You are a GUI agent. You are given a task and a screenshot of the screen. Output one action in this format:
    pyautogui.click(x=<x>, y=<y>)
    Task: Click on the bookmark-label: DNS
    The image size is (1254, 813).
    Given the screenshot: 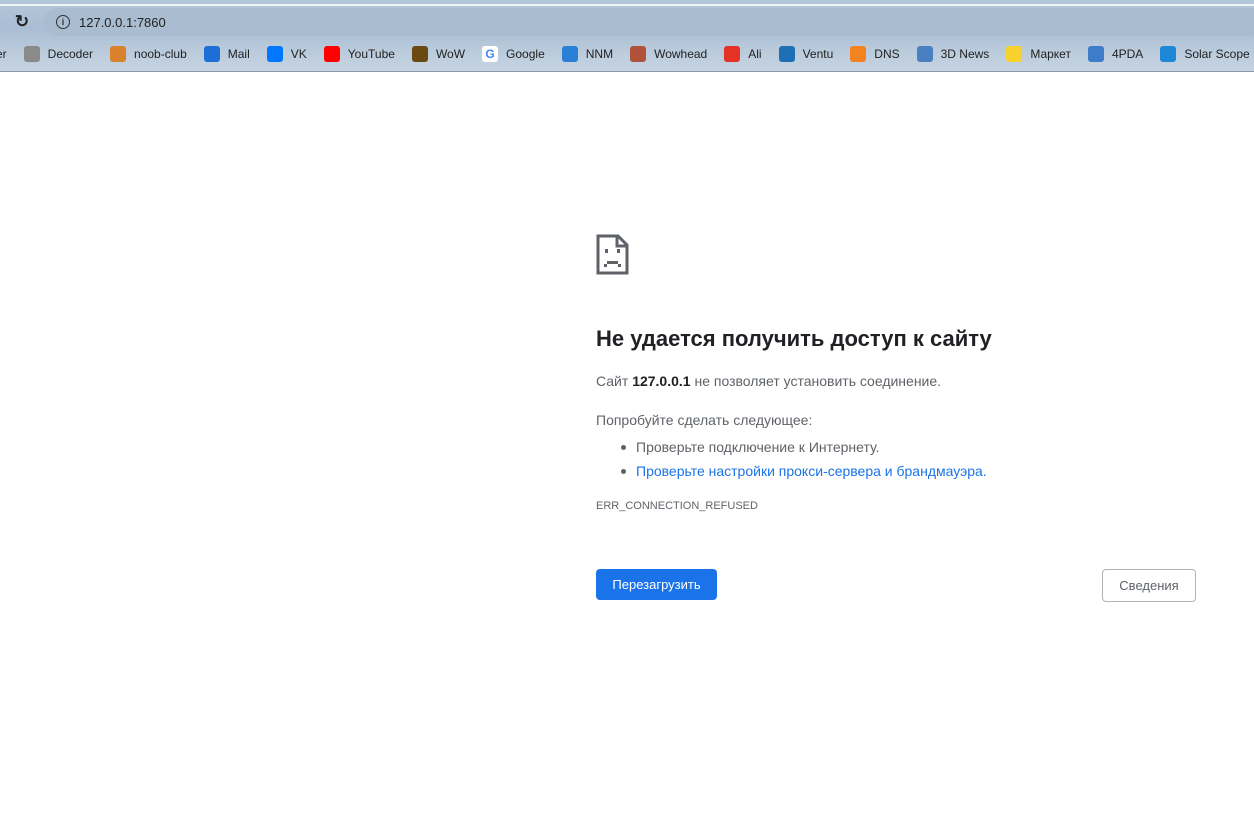 What is the action you would take?
    pyautogui.click(x=887, y=54)
    